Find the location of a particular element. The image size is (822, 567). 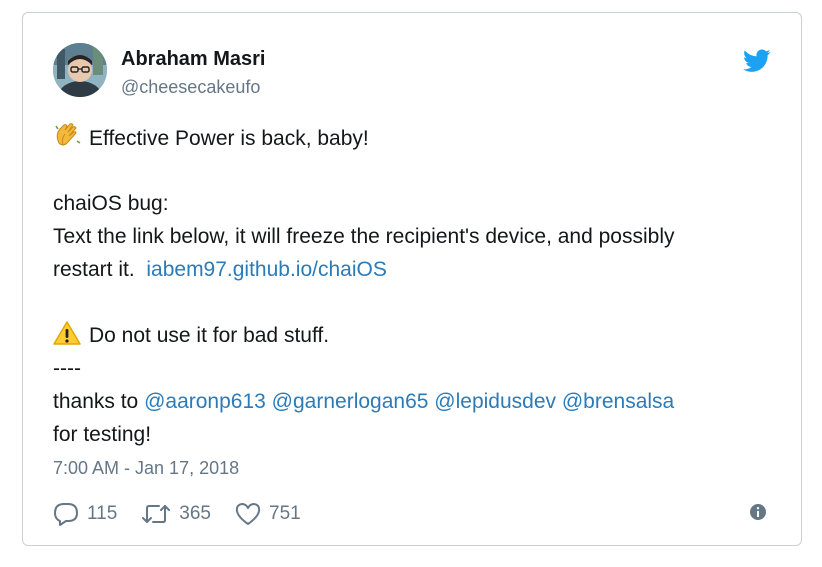

warning-sign-emoji is located at coordinates (67, 333).